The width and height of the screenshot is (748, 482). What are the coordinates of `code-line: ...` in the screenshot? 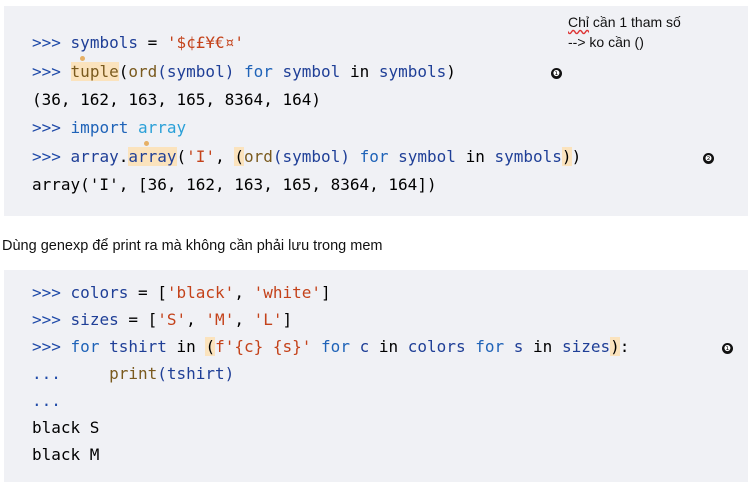 It's located at (46, 400).